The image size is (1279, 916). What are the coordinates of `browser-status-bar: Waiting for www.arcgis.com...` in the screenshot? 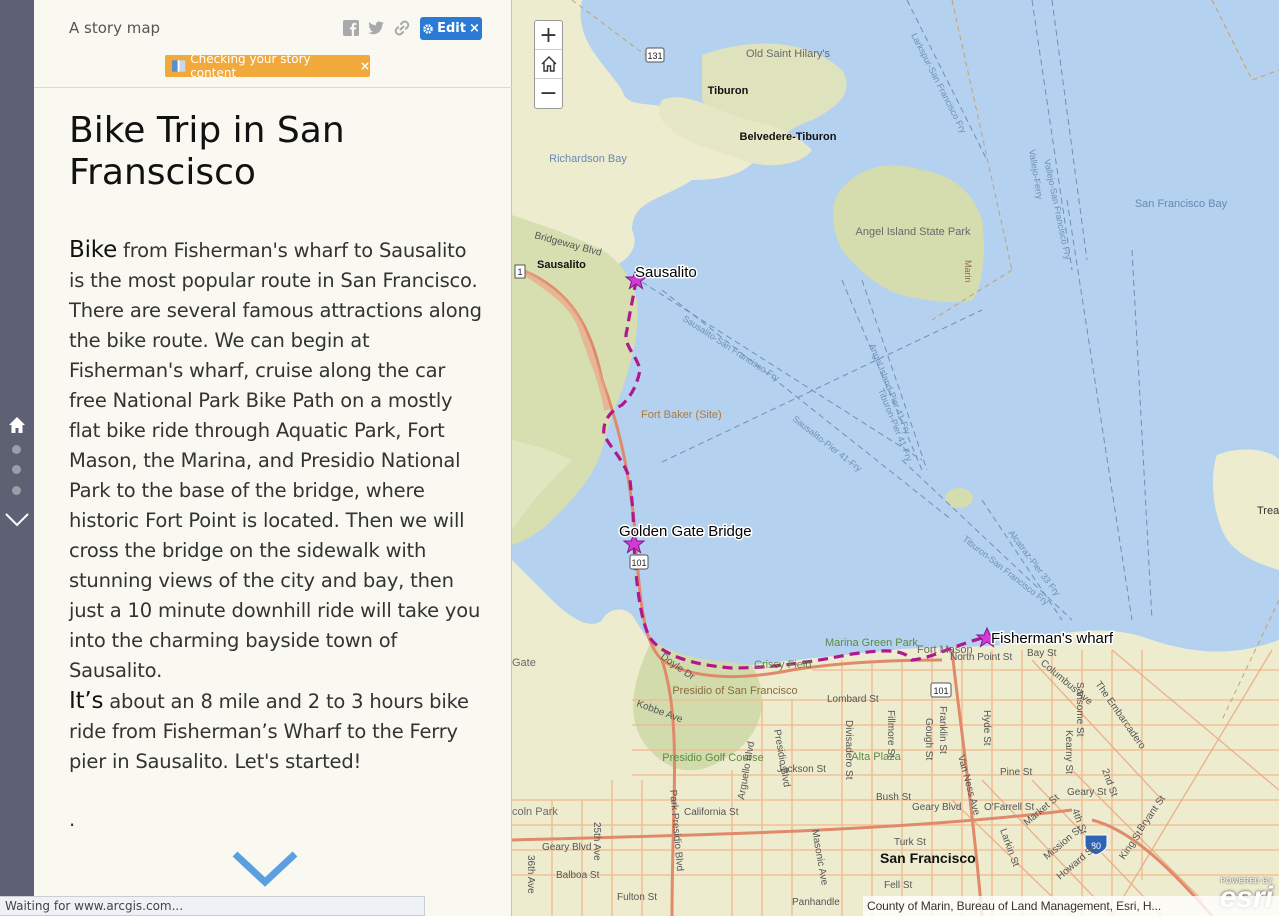 It's located at (212, 906).